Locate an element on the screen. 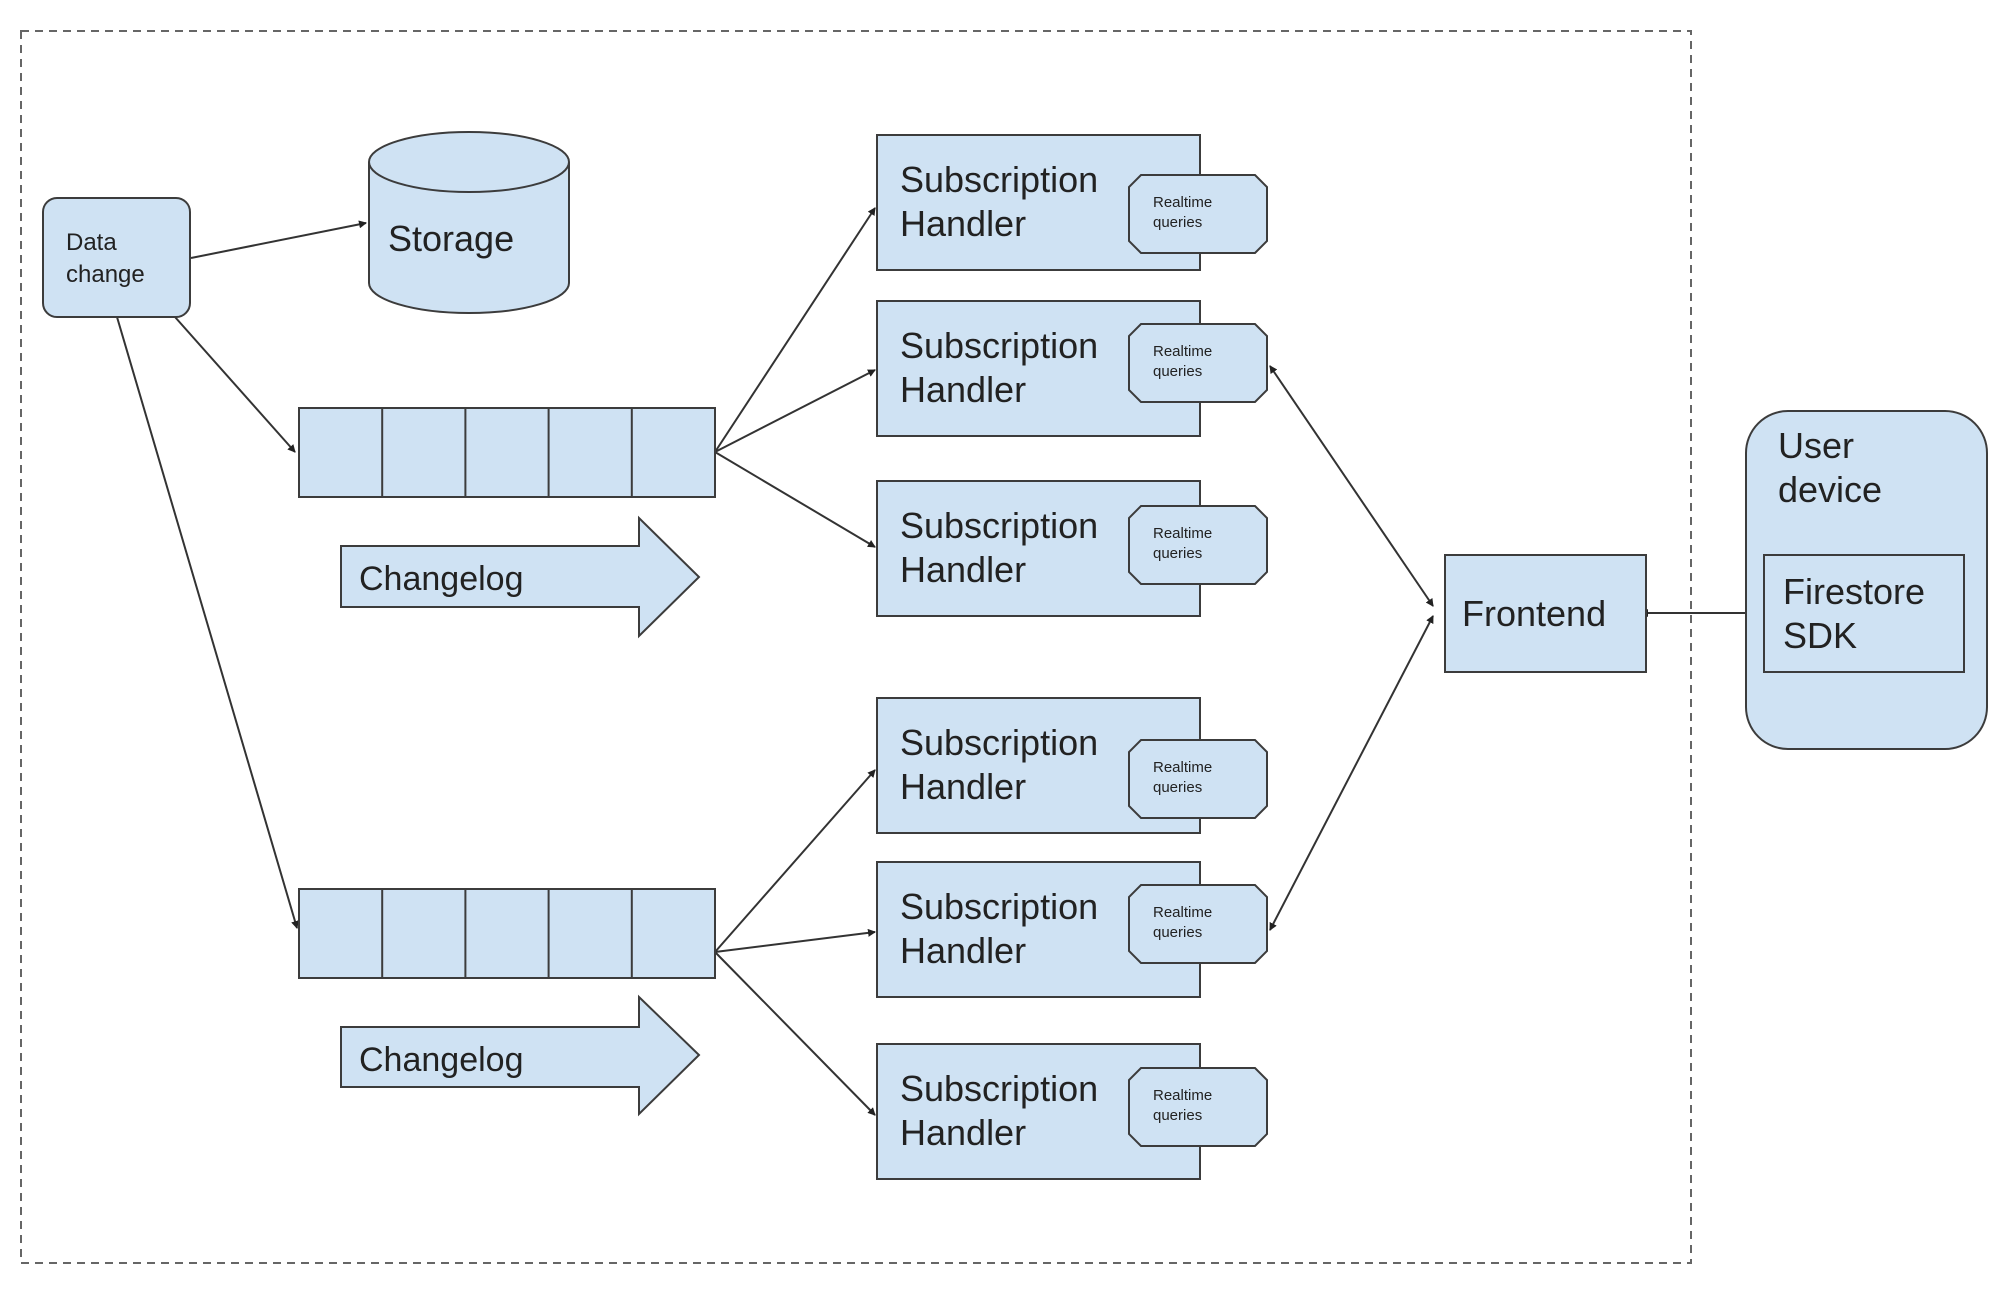  storage-node: Storage is located at coordinates (469, 222).